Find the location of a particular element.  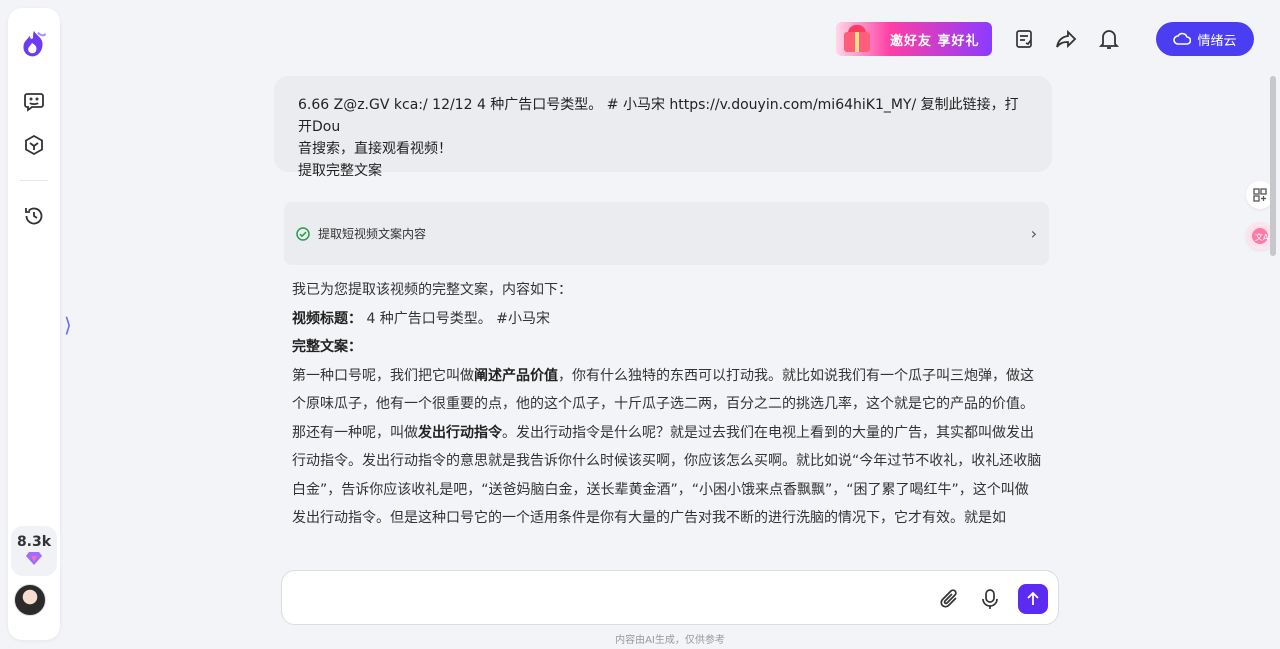

svg-text: 文A is located at coordinates (1262, 237).